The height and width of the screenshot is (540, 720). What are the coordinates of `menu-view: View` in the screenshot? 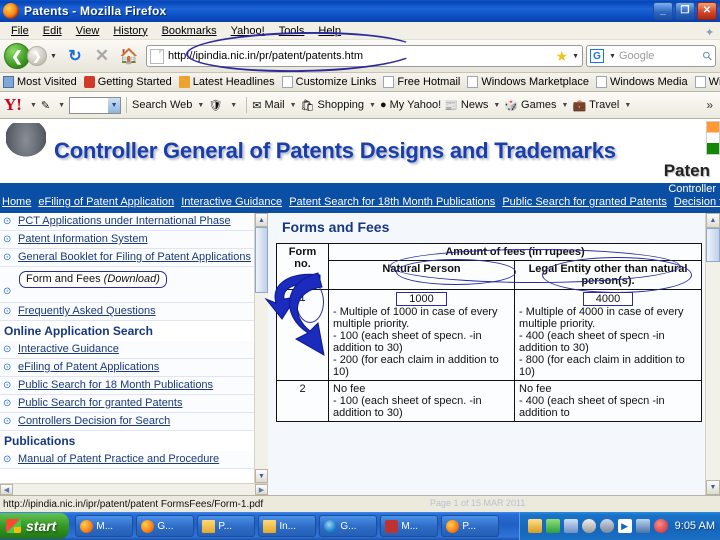 It's located at (88, 31).